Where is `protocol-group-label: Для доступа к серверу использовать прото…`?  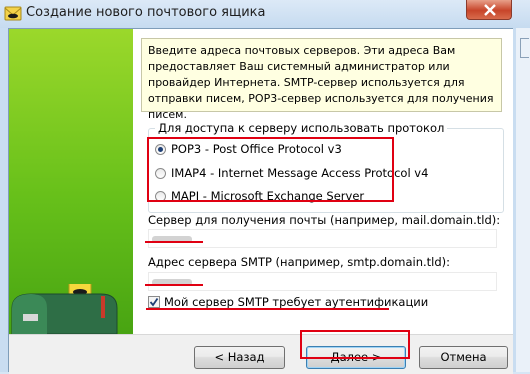 protocol-group-label: Для доступа к серверу использовать прото… is located at coordinates (301, 128).